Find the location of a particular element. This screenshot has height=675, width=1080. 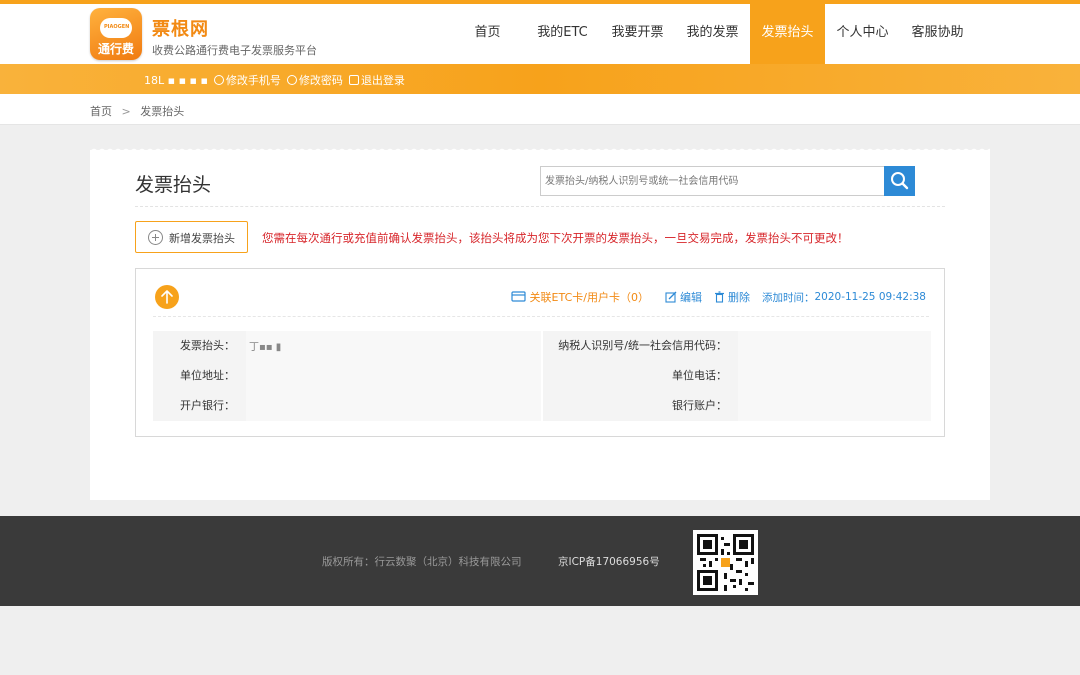

trash-icon is located at coordinates (719, 297).